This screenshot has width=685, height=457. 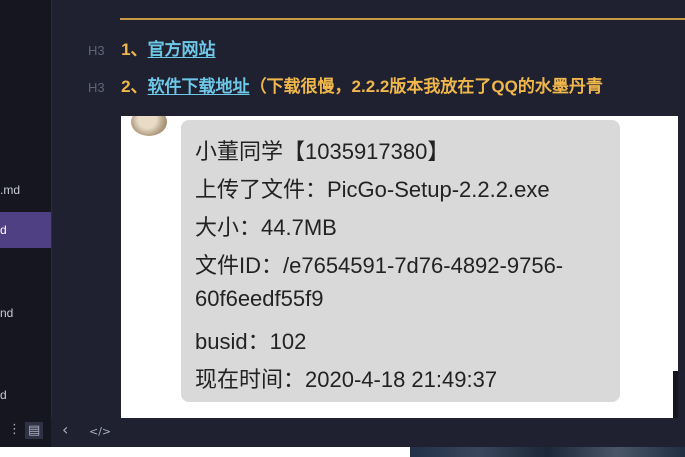 I want to click on background-window-strip, so click(x=205, y=452).